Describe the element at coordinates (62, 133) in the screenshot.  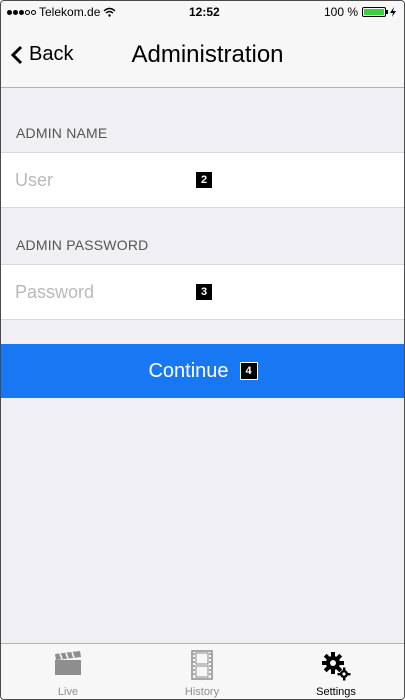
I see `admin-name-label: ADMIN NAME` at that location.